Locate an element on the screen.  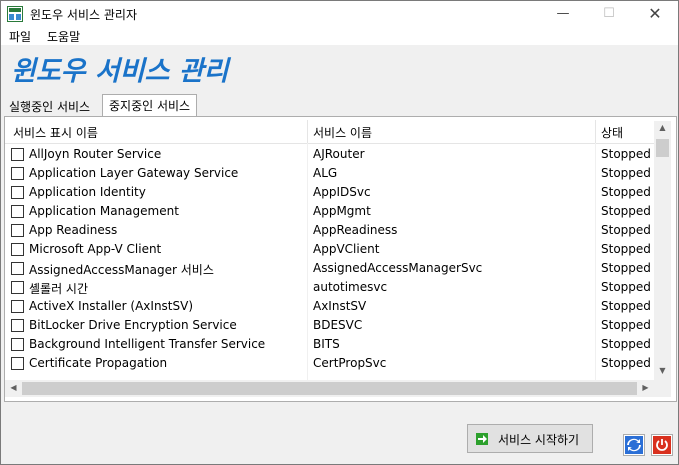
power-button is located at coordinates (662, 445).